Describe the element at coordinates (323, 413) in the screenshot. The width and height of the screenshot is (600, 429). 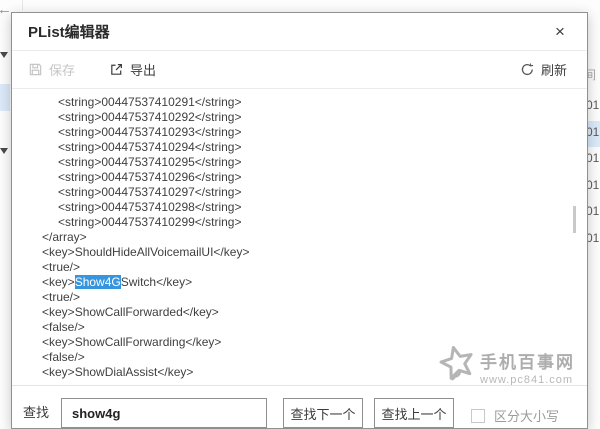
I see `find-next-button: 查找下一个` at that location.